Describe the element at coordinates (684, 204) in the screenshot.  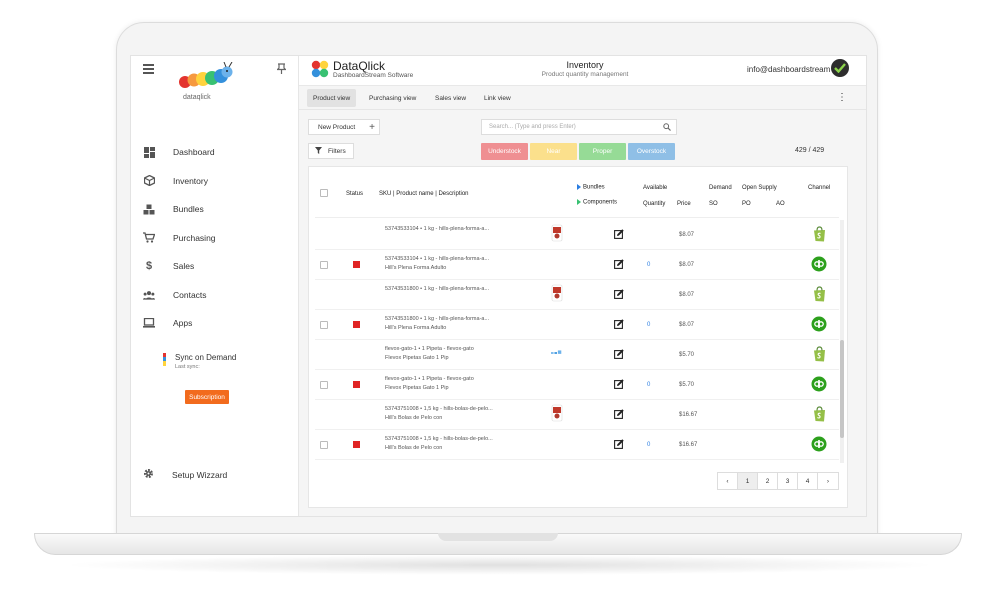
I see `header-price: Price` at that location.